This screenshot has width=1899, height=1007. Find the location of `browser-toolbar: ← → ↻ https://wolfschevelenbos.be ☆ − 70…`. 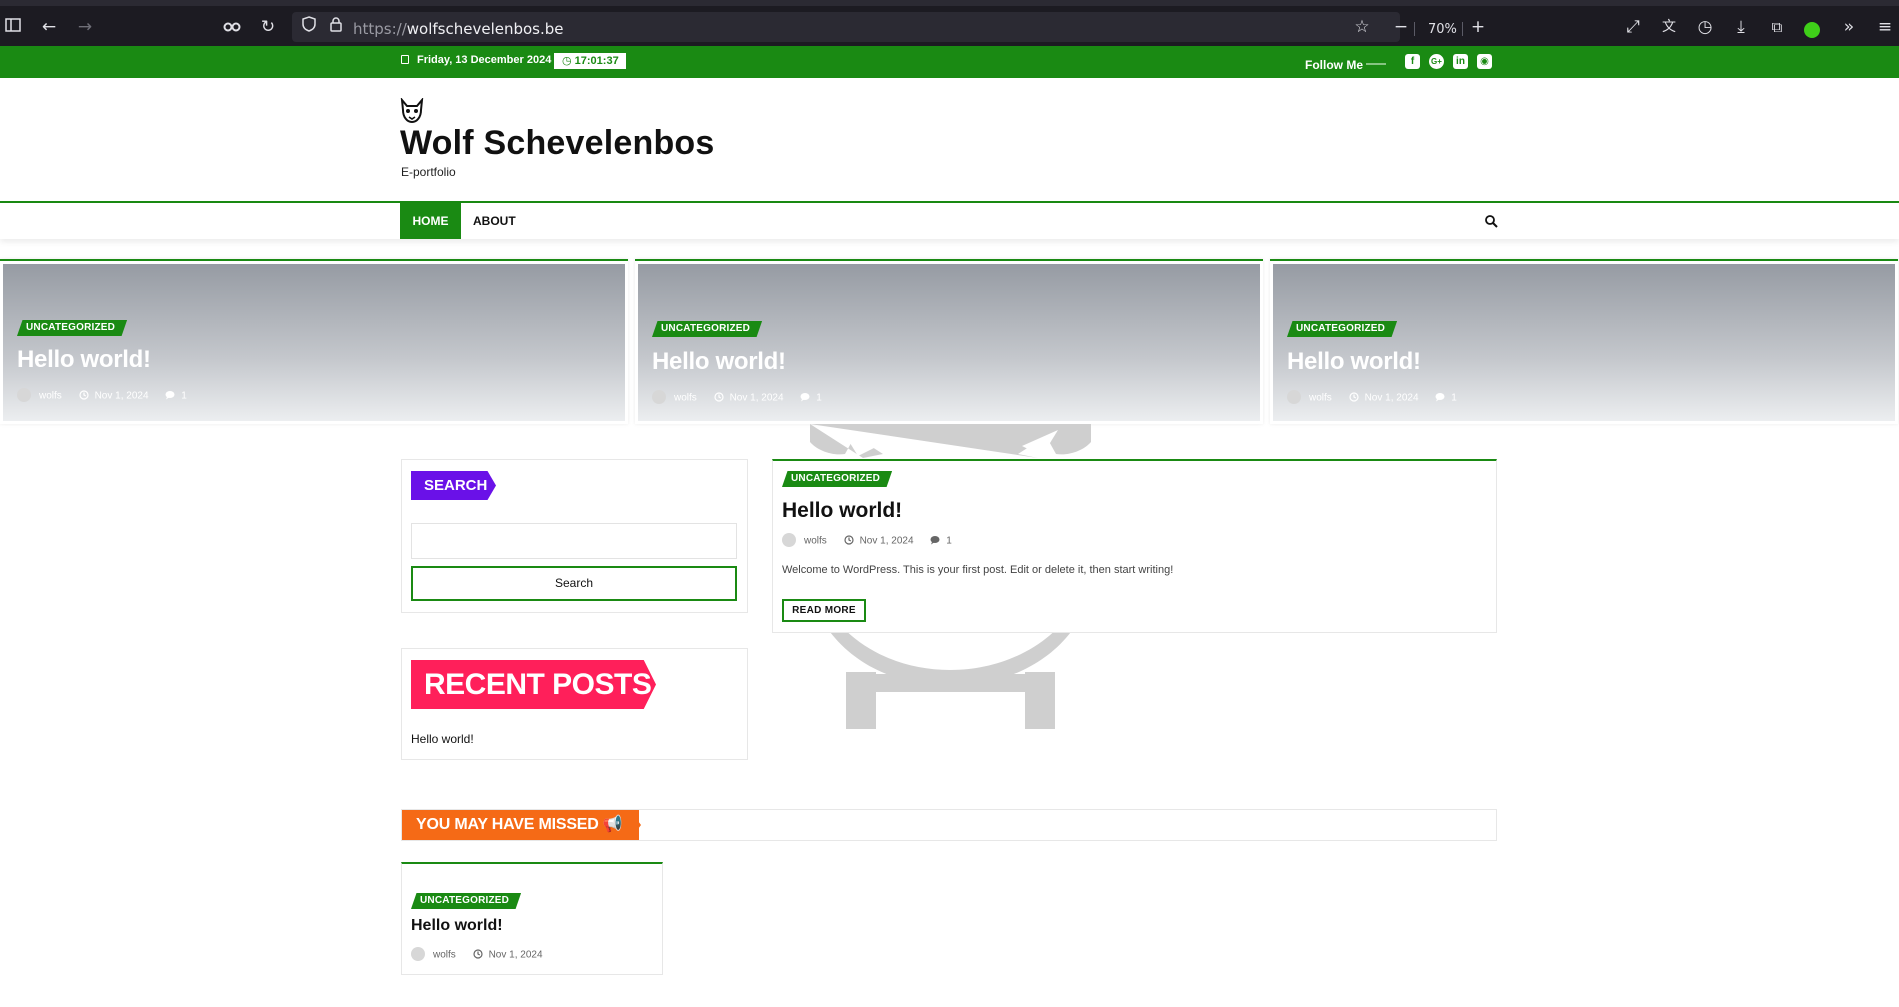

browser-toolbar: ← → ↻ https://wolfschevelenbos.be ☆ − 70… is located at coordinates (949, 23).